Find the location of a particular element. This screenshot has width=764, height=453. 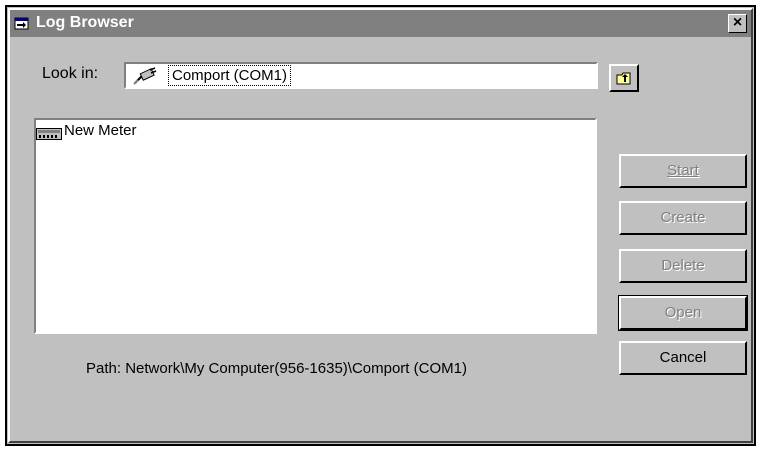

up-one-level-button is located at coordinates (624, 78).